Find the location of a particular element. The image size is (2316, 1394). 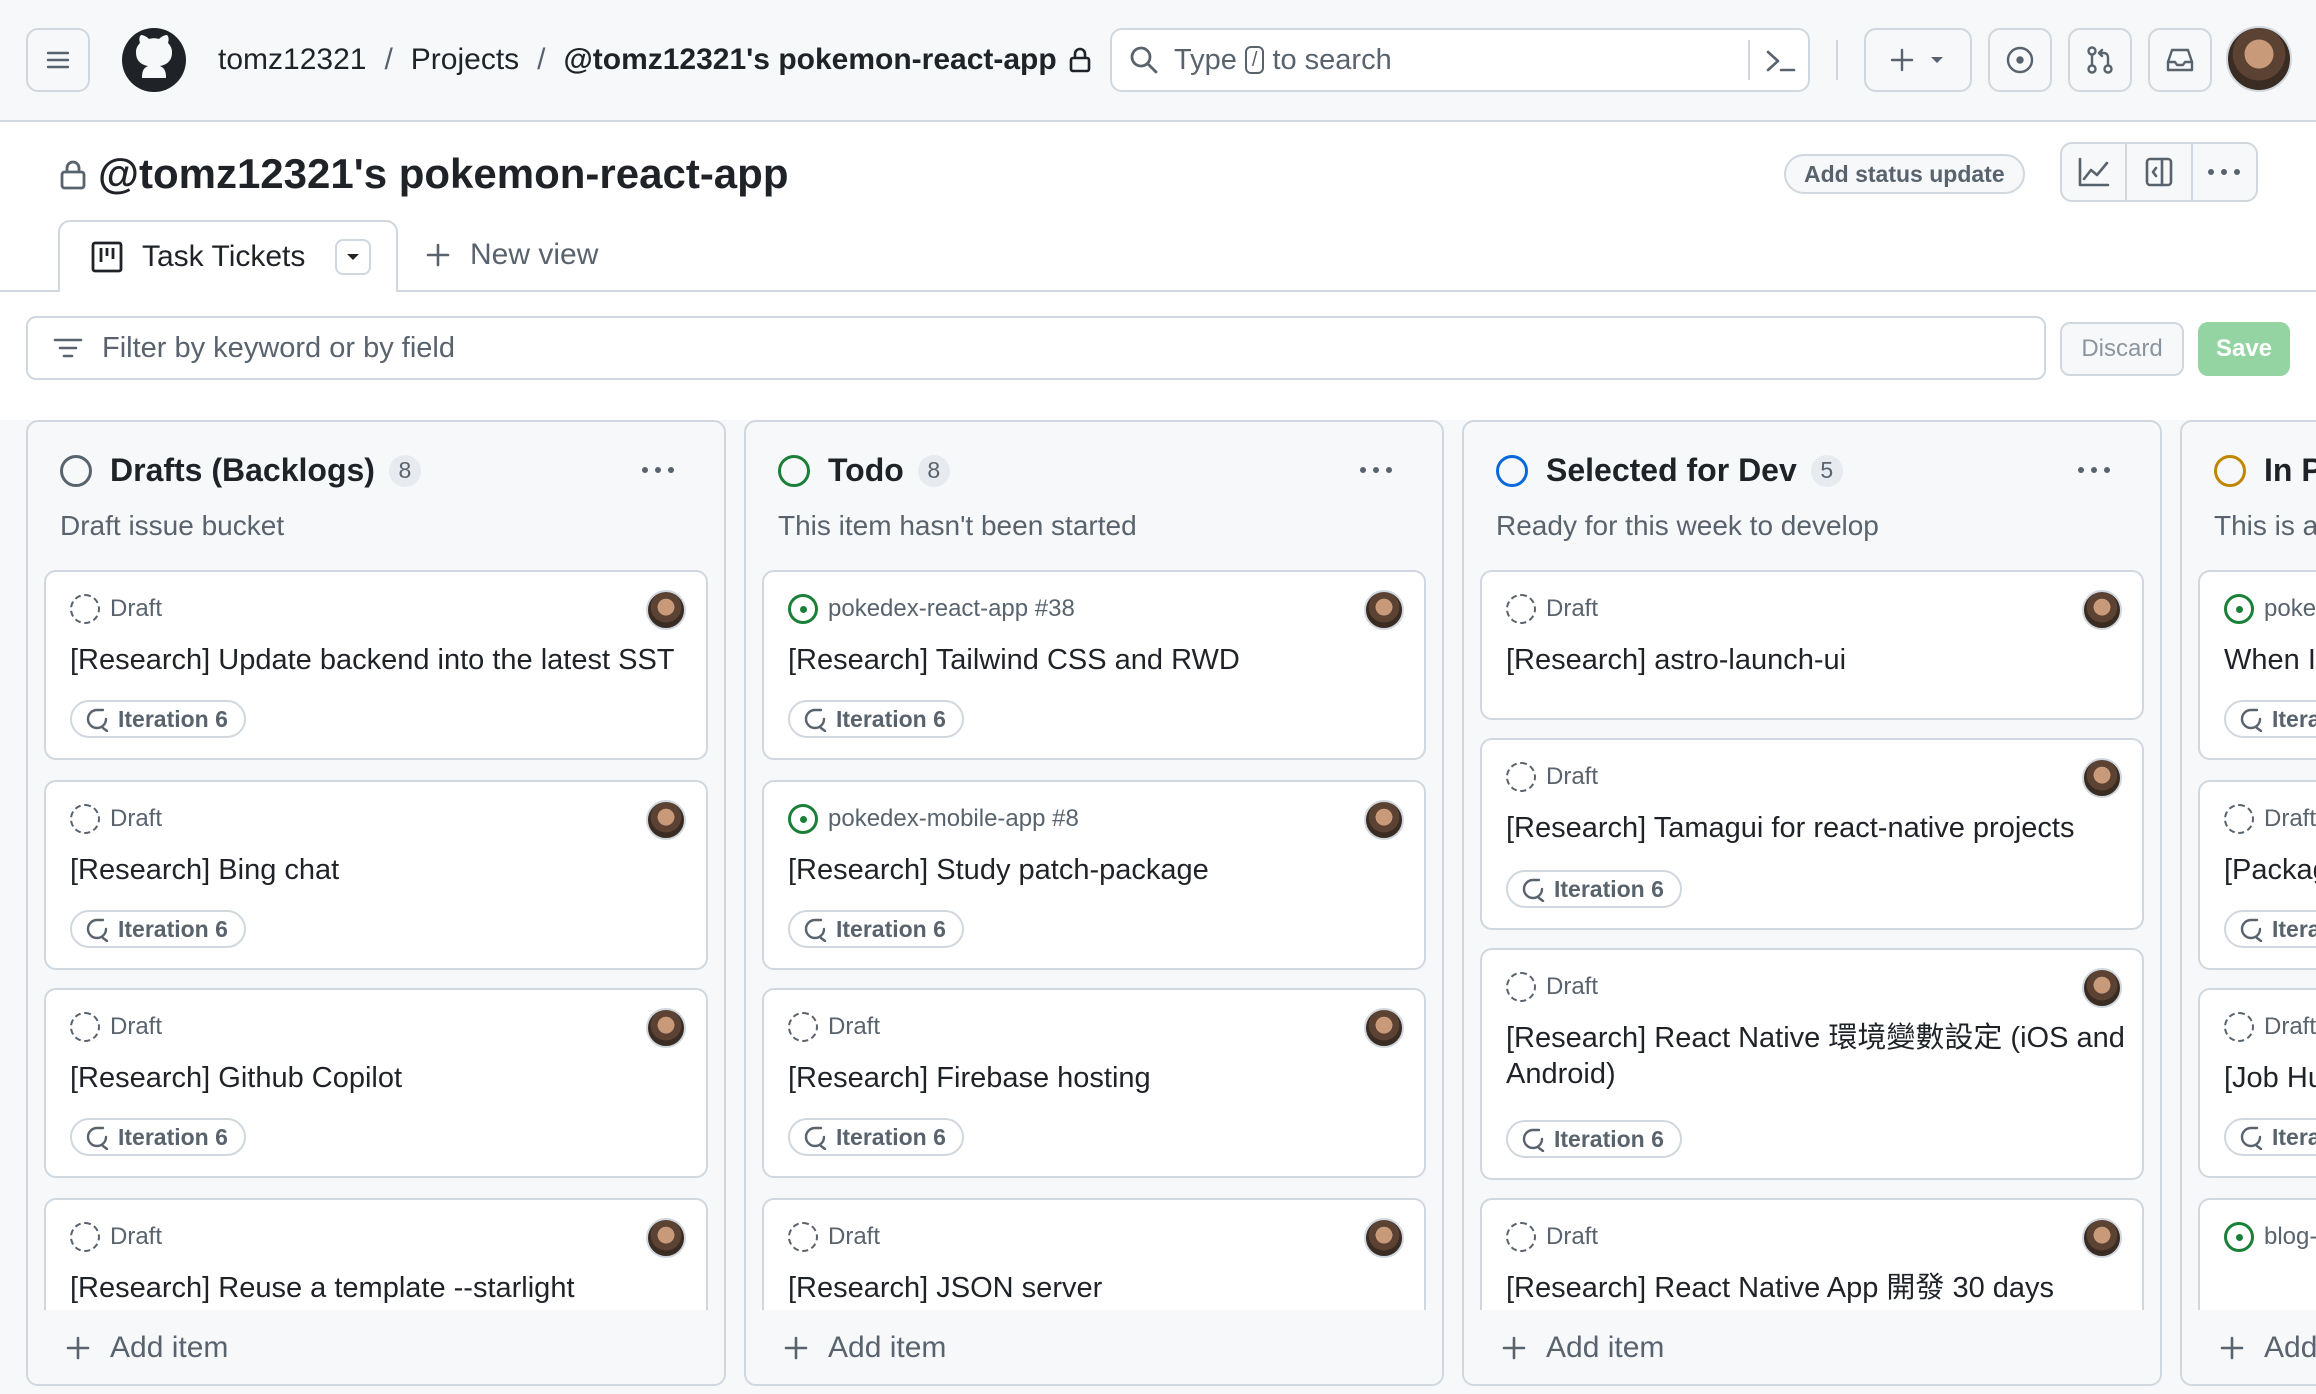

card-title: [Research] Bing chat is located at coordinates (380, 870).